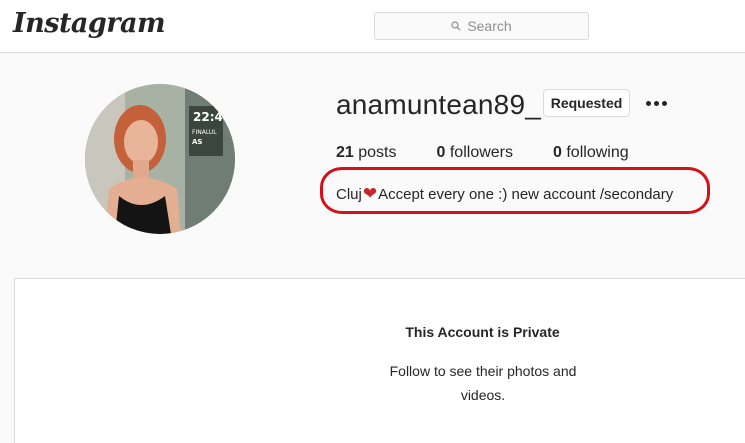  What do you see at coordinates (438, 104) in the screenshot?
I see `profile-username: anamuntean89_` at bounding box center [438, 104].